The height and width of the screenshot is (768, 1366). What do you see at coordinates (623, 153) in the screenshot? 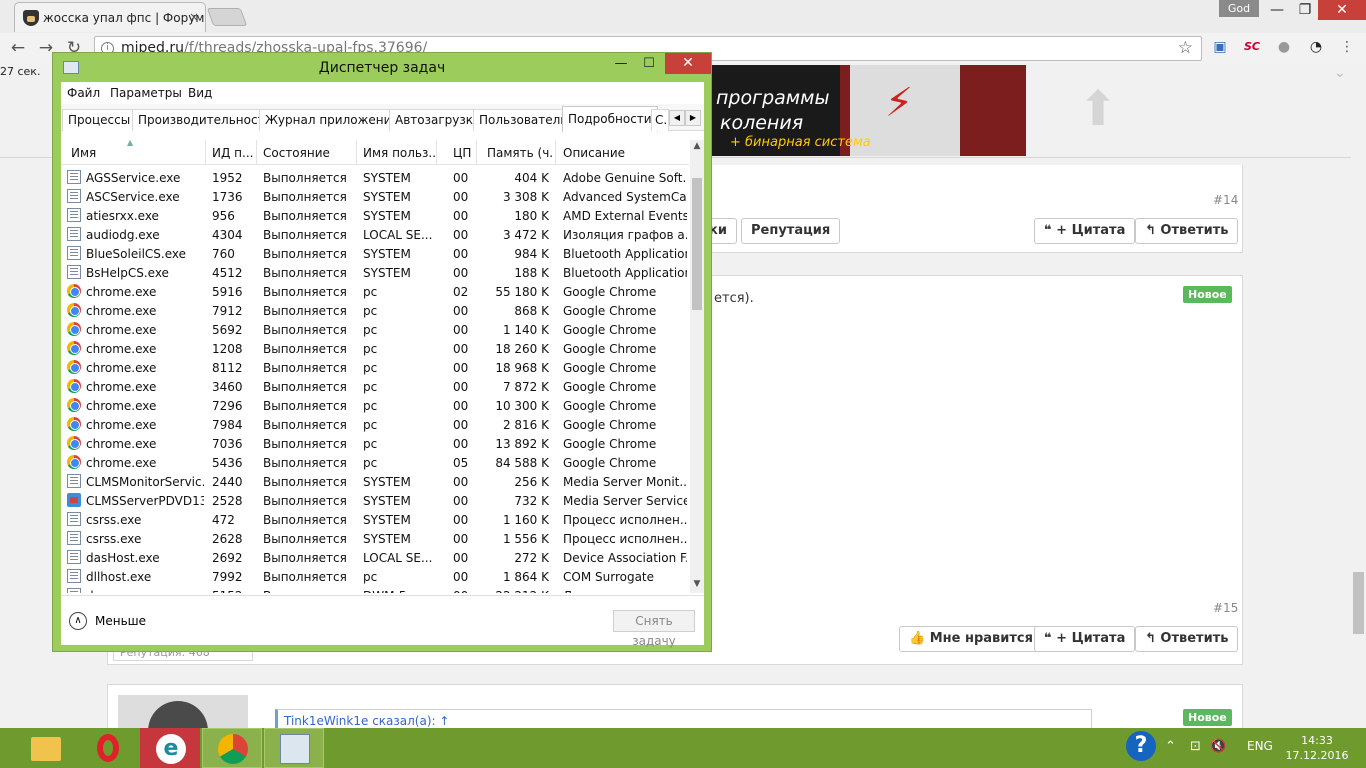
I see `col-description: Описание` at bounding box center [623, 153].